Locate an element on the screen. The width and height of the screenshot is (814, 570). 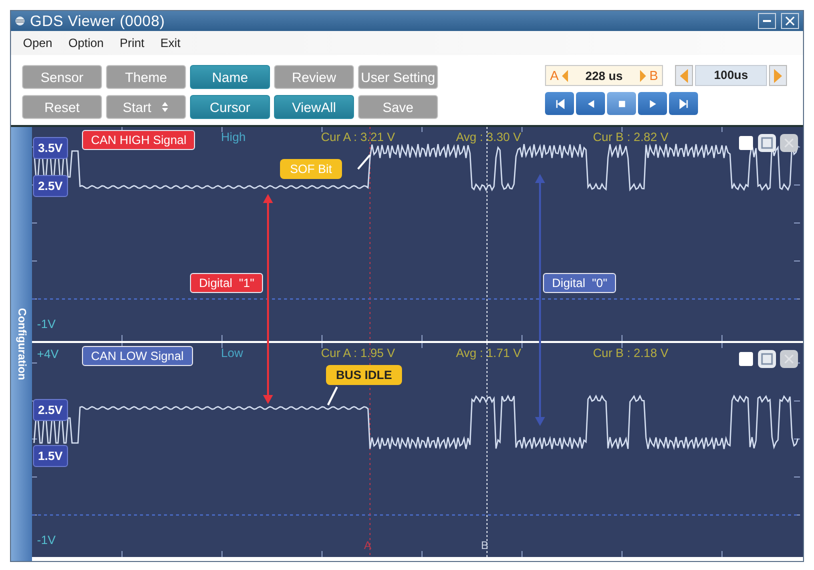
channel-name-tag: CAN HIGH Signal is located at coordinates (139, 140).